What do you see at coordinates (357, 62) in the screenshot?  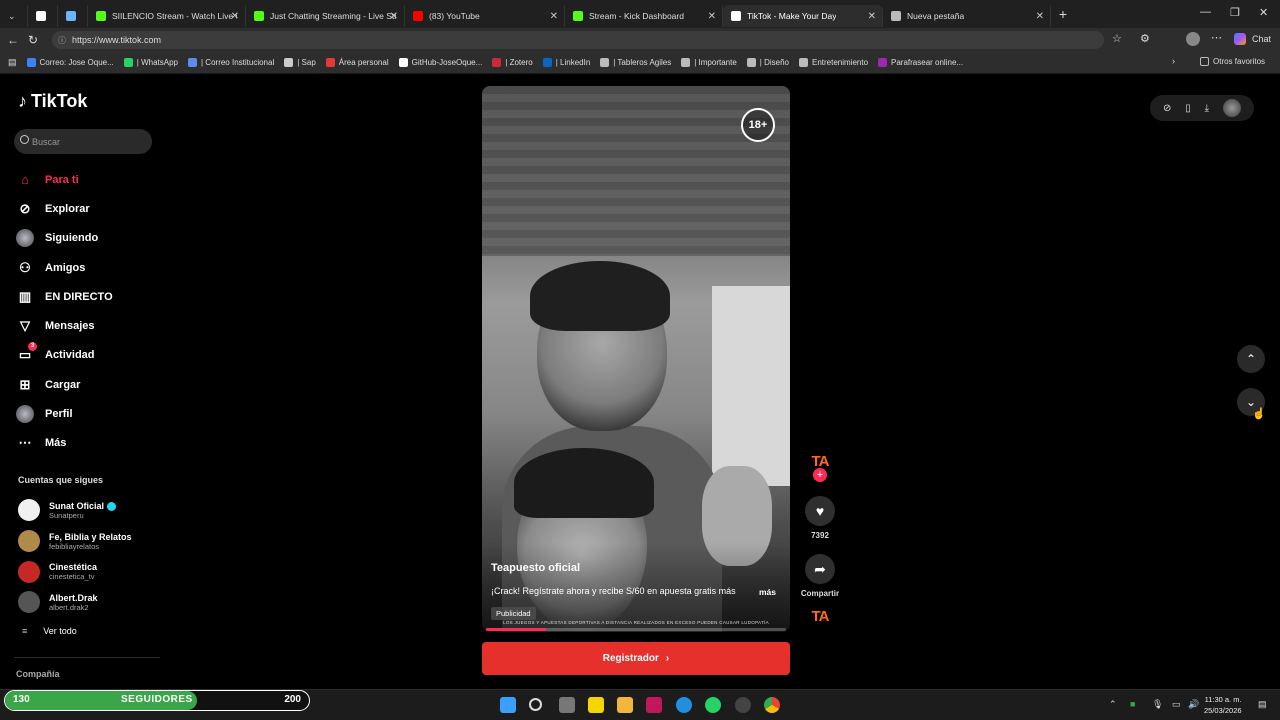 I see `bookmark-item: Área personal` at bounding box center [357, 62].